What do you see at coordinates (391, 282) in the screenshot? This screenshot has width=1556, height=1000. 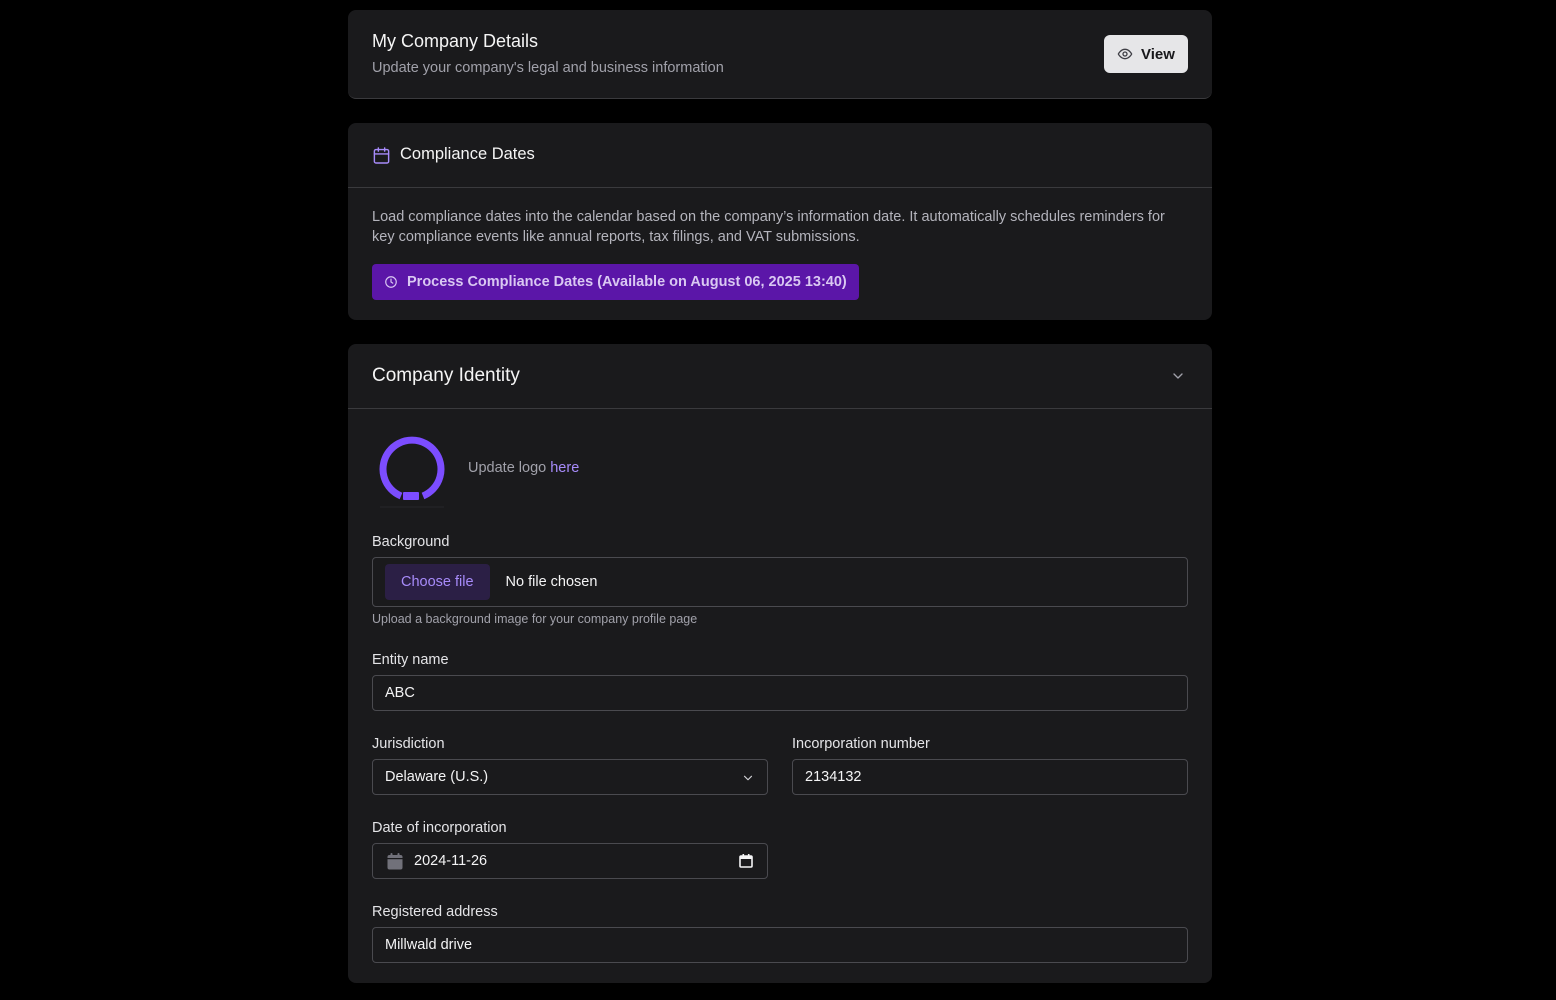 I see `clock-icon` at bounding box center [391, 282].